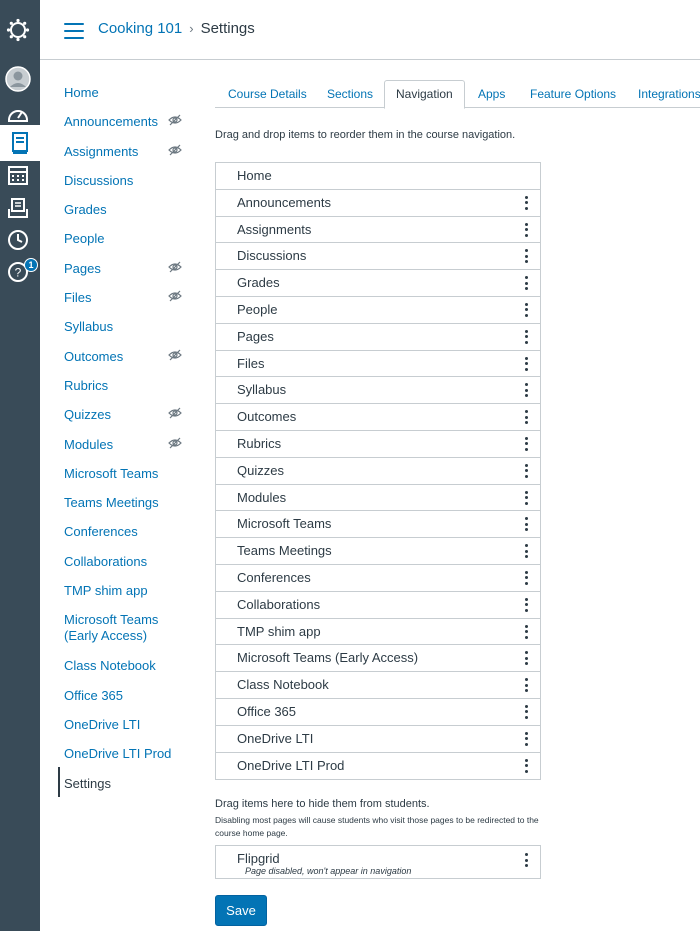  What do you see at coordinates (129, 328) in the screenshot?
I see `course-nav-item: Syllabus` at bounding box center [129, 328].